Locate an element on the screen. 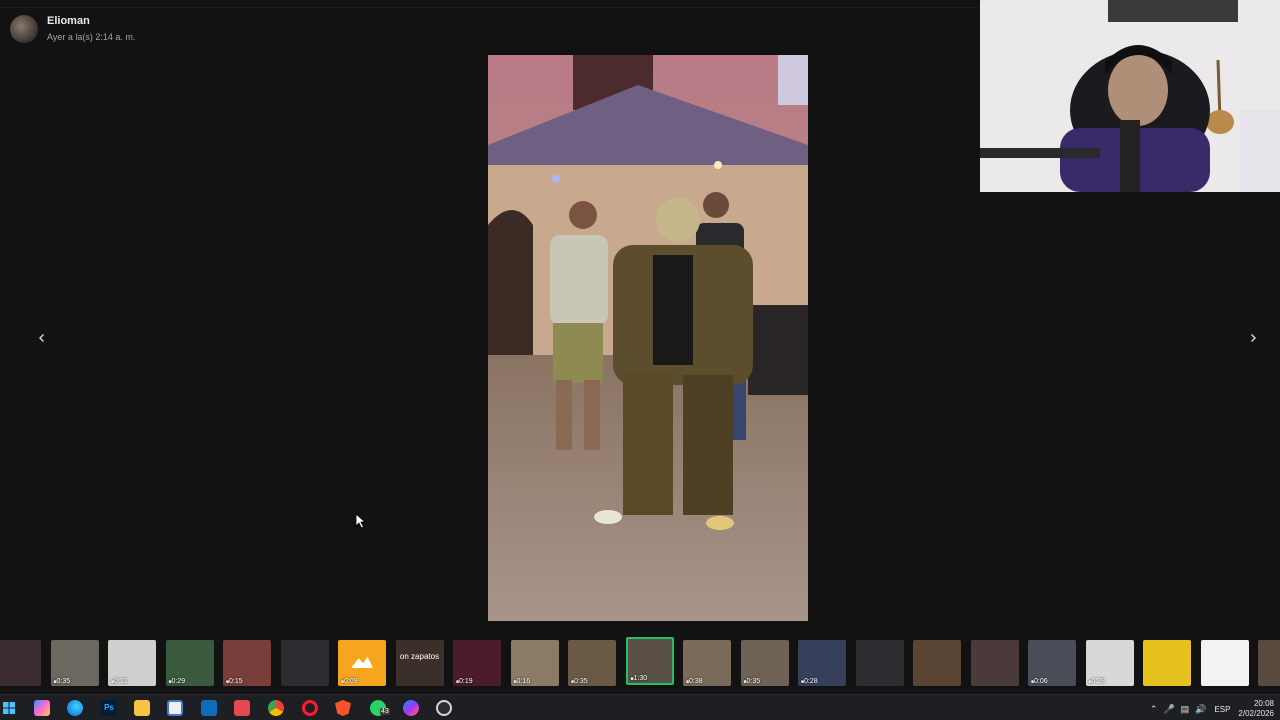 This screenshot has height=720, width=1280. thumbnail-caption: on zapatos is located at coordinates (419, 656).